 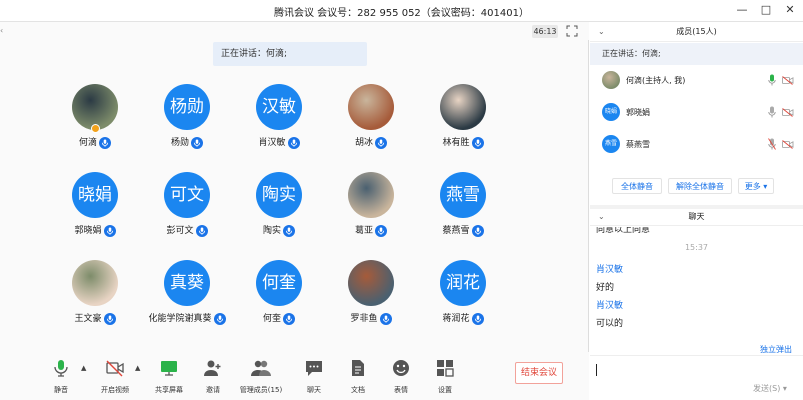 What do you see at coordinates (596, 370) in the screenshot?
I see `text-cursor` at bounding box center [596, 370].